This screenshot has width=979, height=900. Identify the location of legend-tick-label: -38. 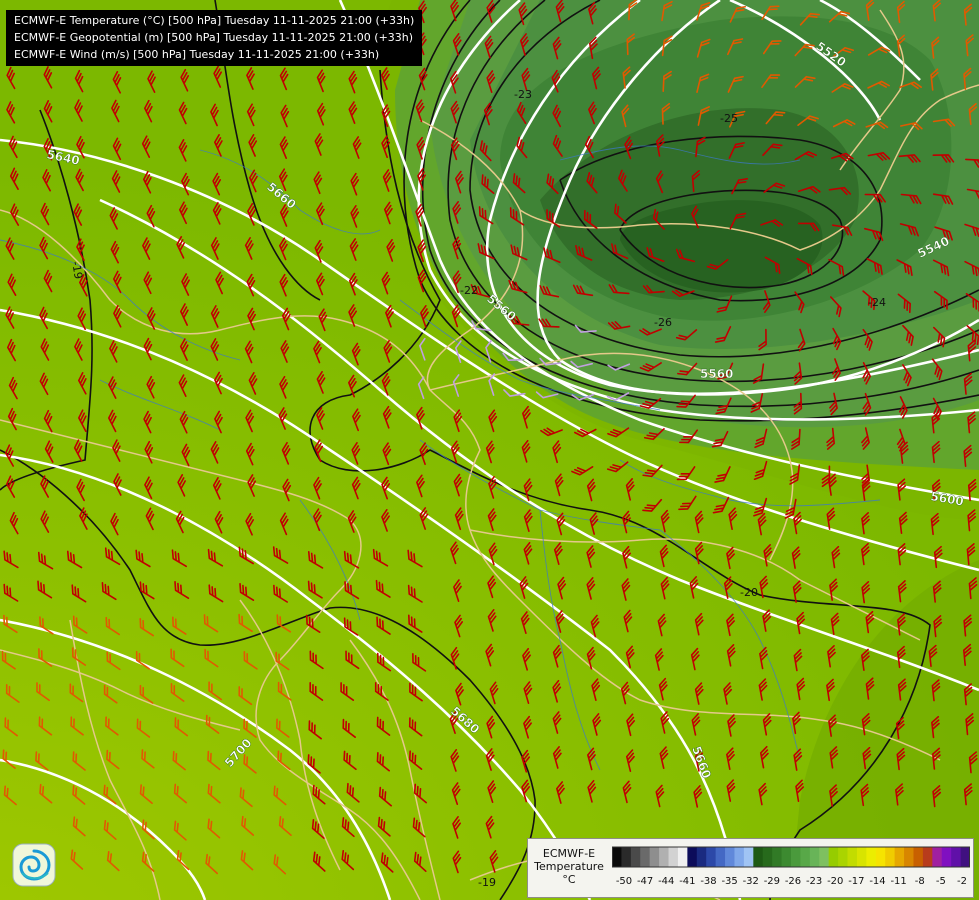
(708, 881).